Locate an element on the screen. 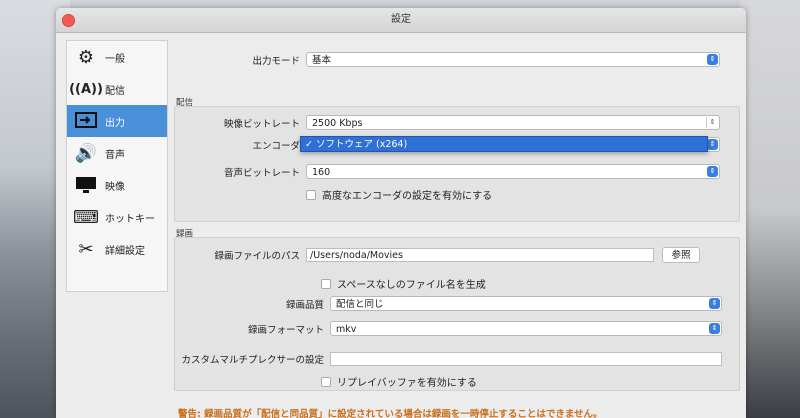  output-mode-label: 出力モード is located at coordinates (276, 61).